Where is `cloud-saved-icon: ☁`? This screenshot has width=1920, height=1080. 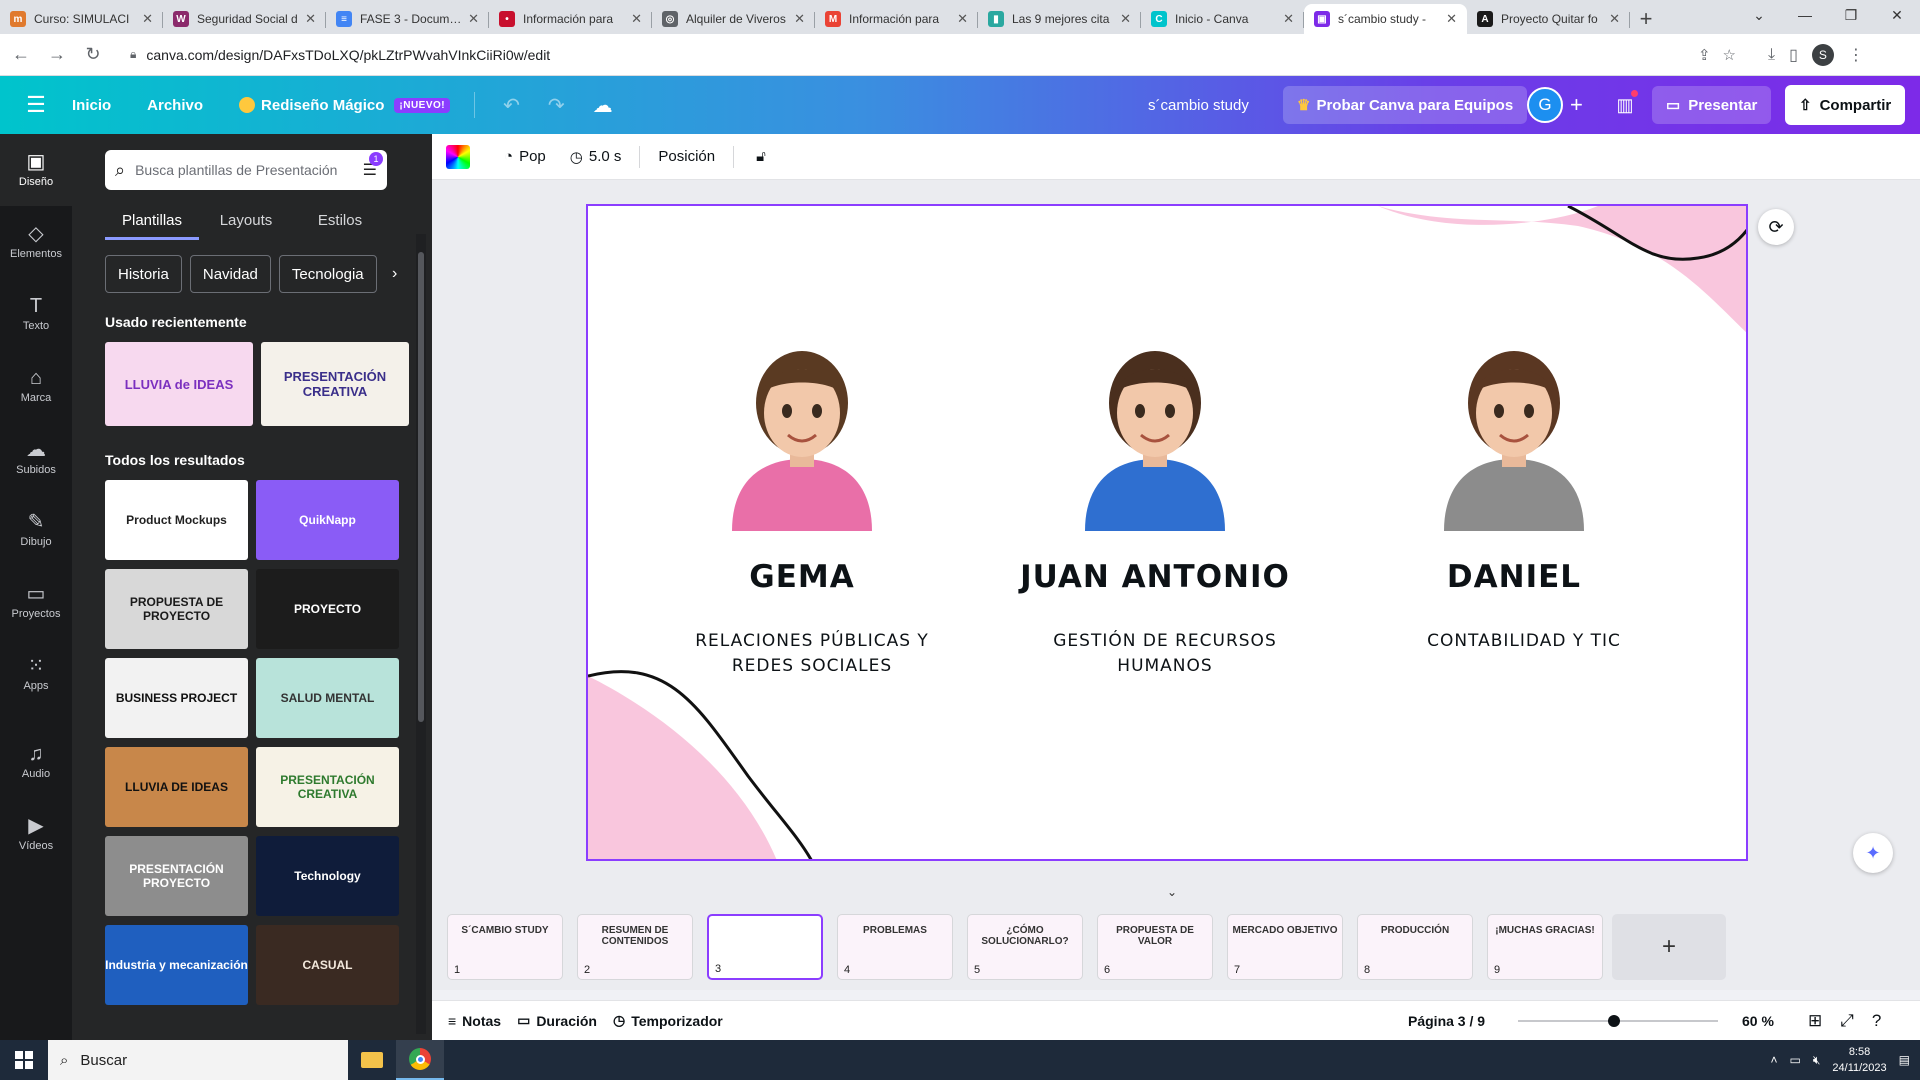 cloud-saved-icon: ☁ is located at coordinates (603, 105).